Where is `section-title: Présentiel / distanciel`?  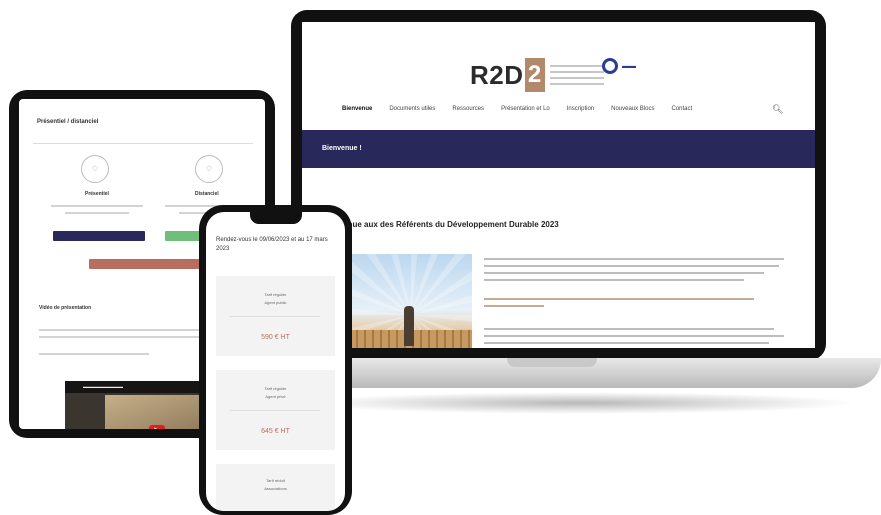
section-title: Présentiel / distanciel is located at coordinates (68, 122).